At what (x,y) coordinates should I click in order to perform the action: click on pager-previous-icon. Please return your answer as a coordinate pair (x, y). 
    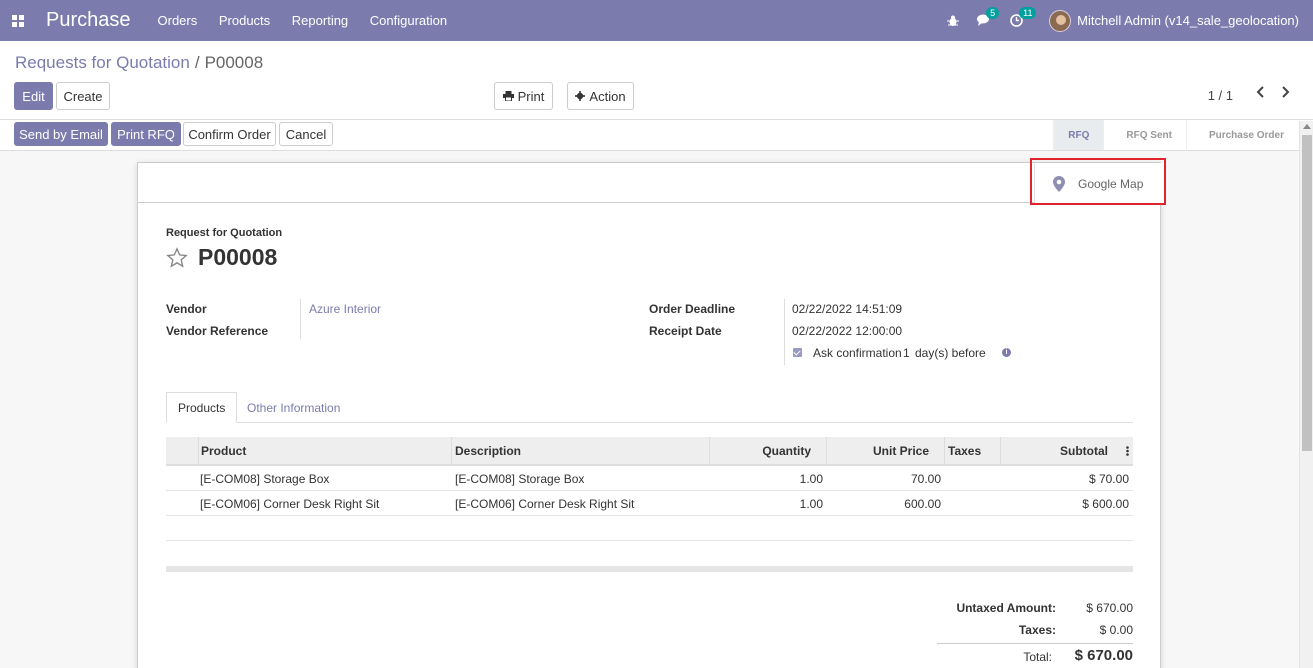
    Looking at the image, I should click on (1260, 92).